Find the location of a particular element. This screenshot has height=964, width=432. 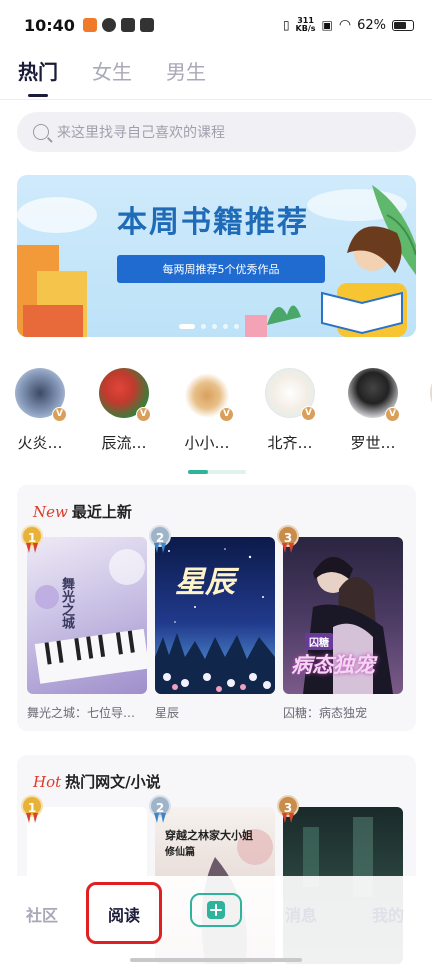

cover-title: 星辰 is located at coordinates (205, 582).